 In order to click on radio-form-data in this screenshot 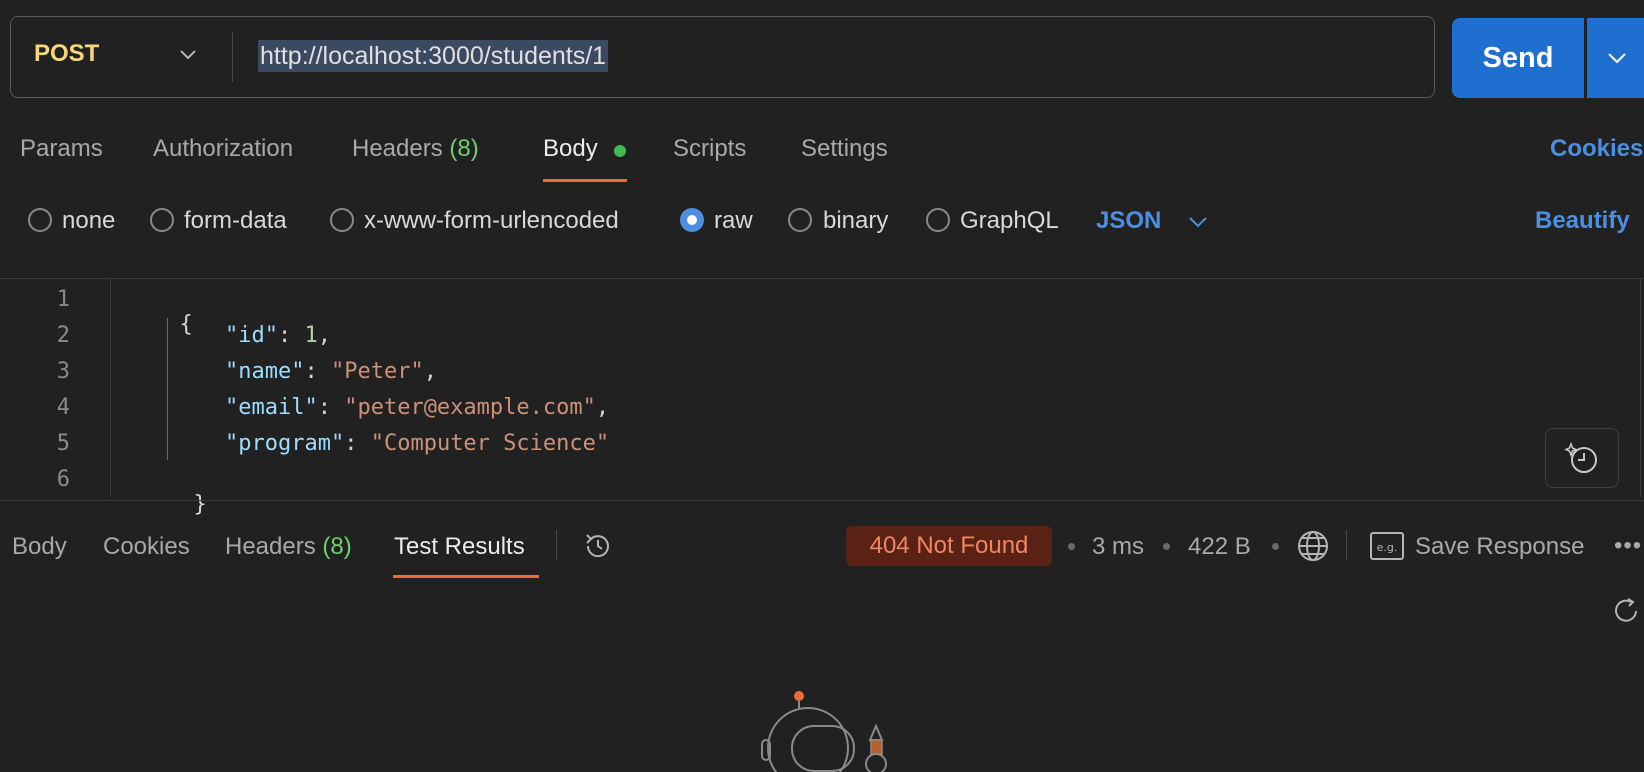, I will do `click(162, 220)`.